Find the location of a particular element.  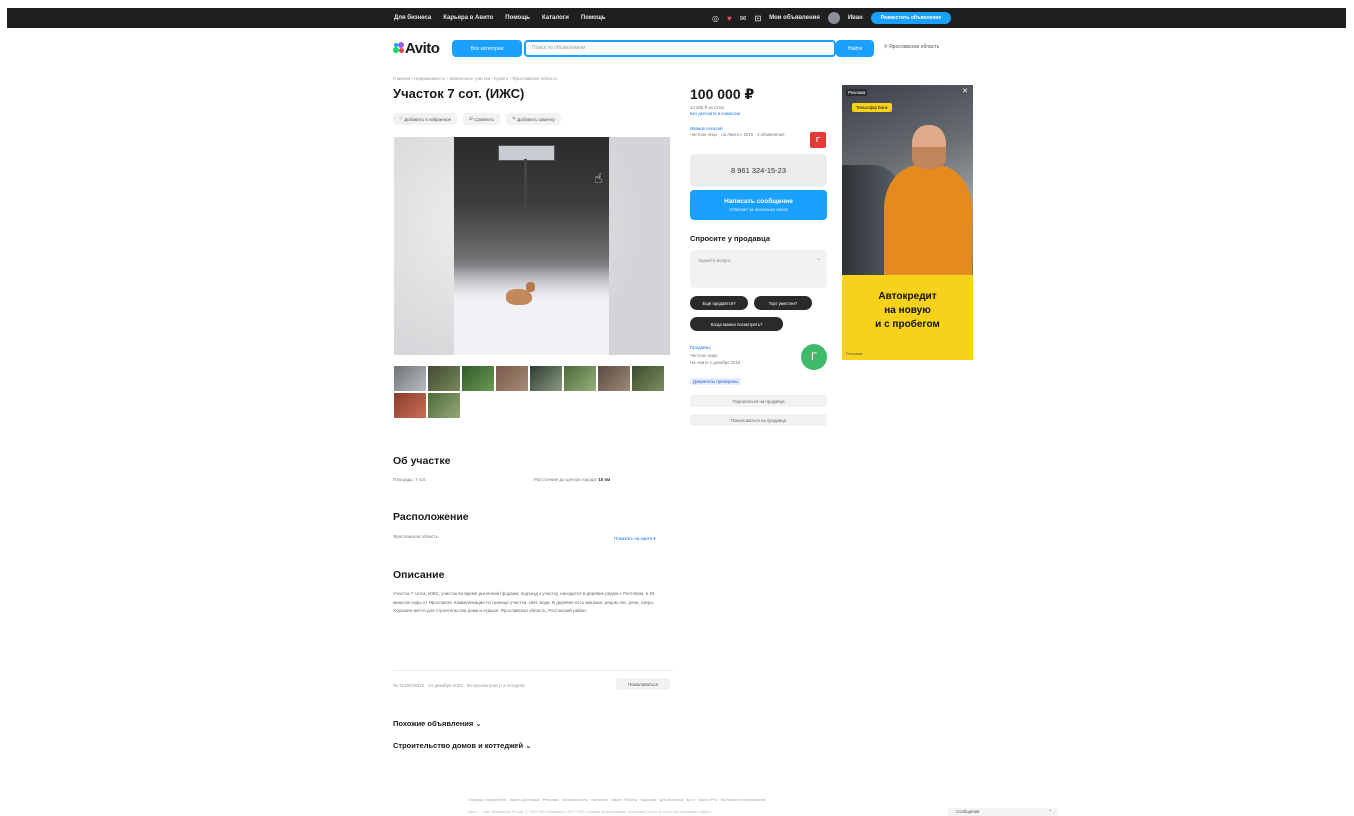

ad-photo is located at coordinates (907, 180).